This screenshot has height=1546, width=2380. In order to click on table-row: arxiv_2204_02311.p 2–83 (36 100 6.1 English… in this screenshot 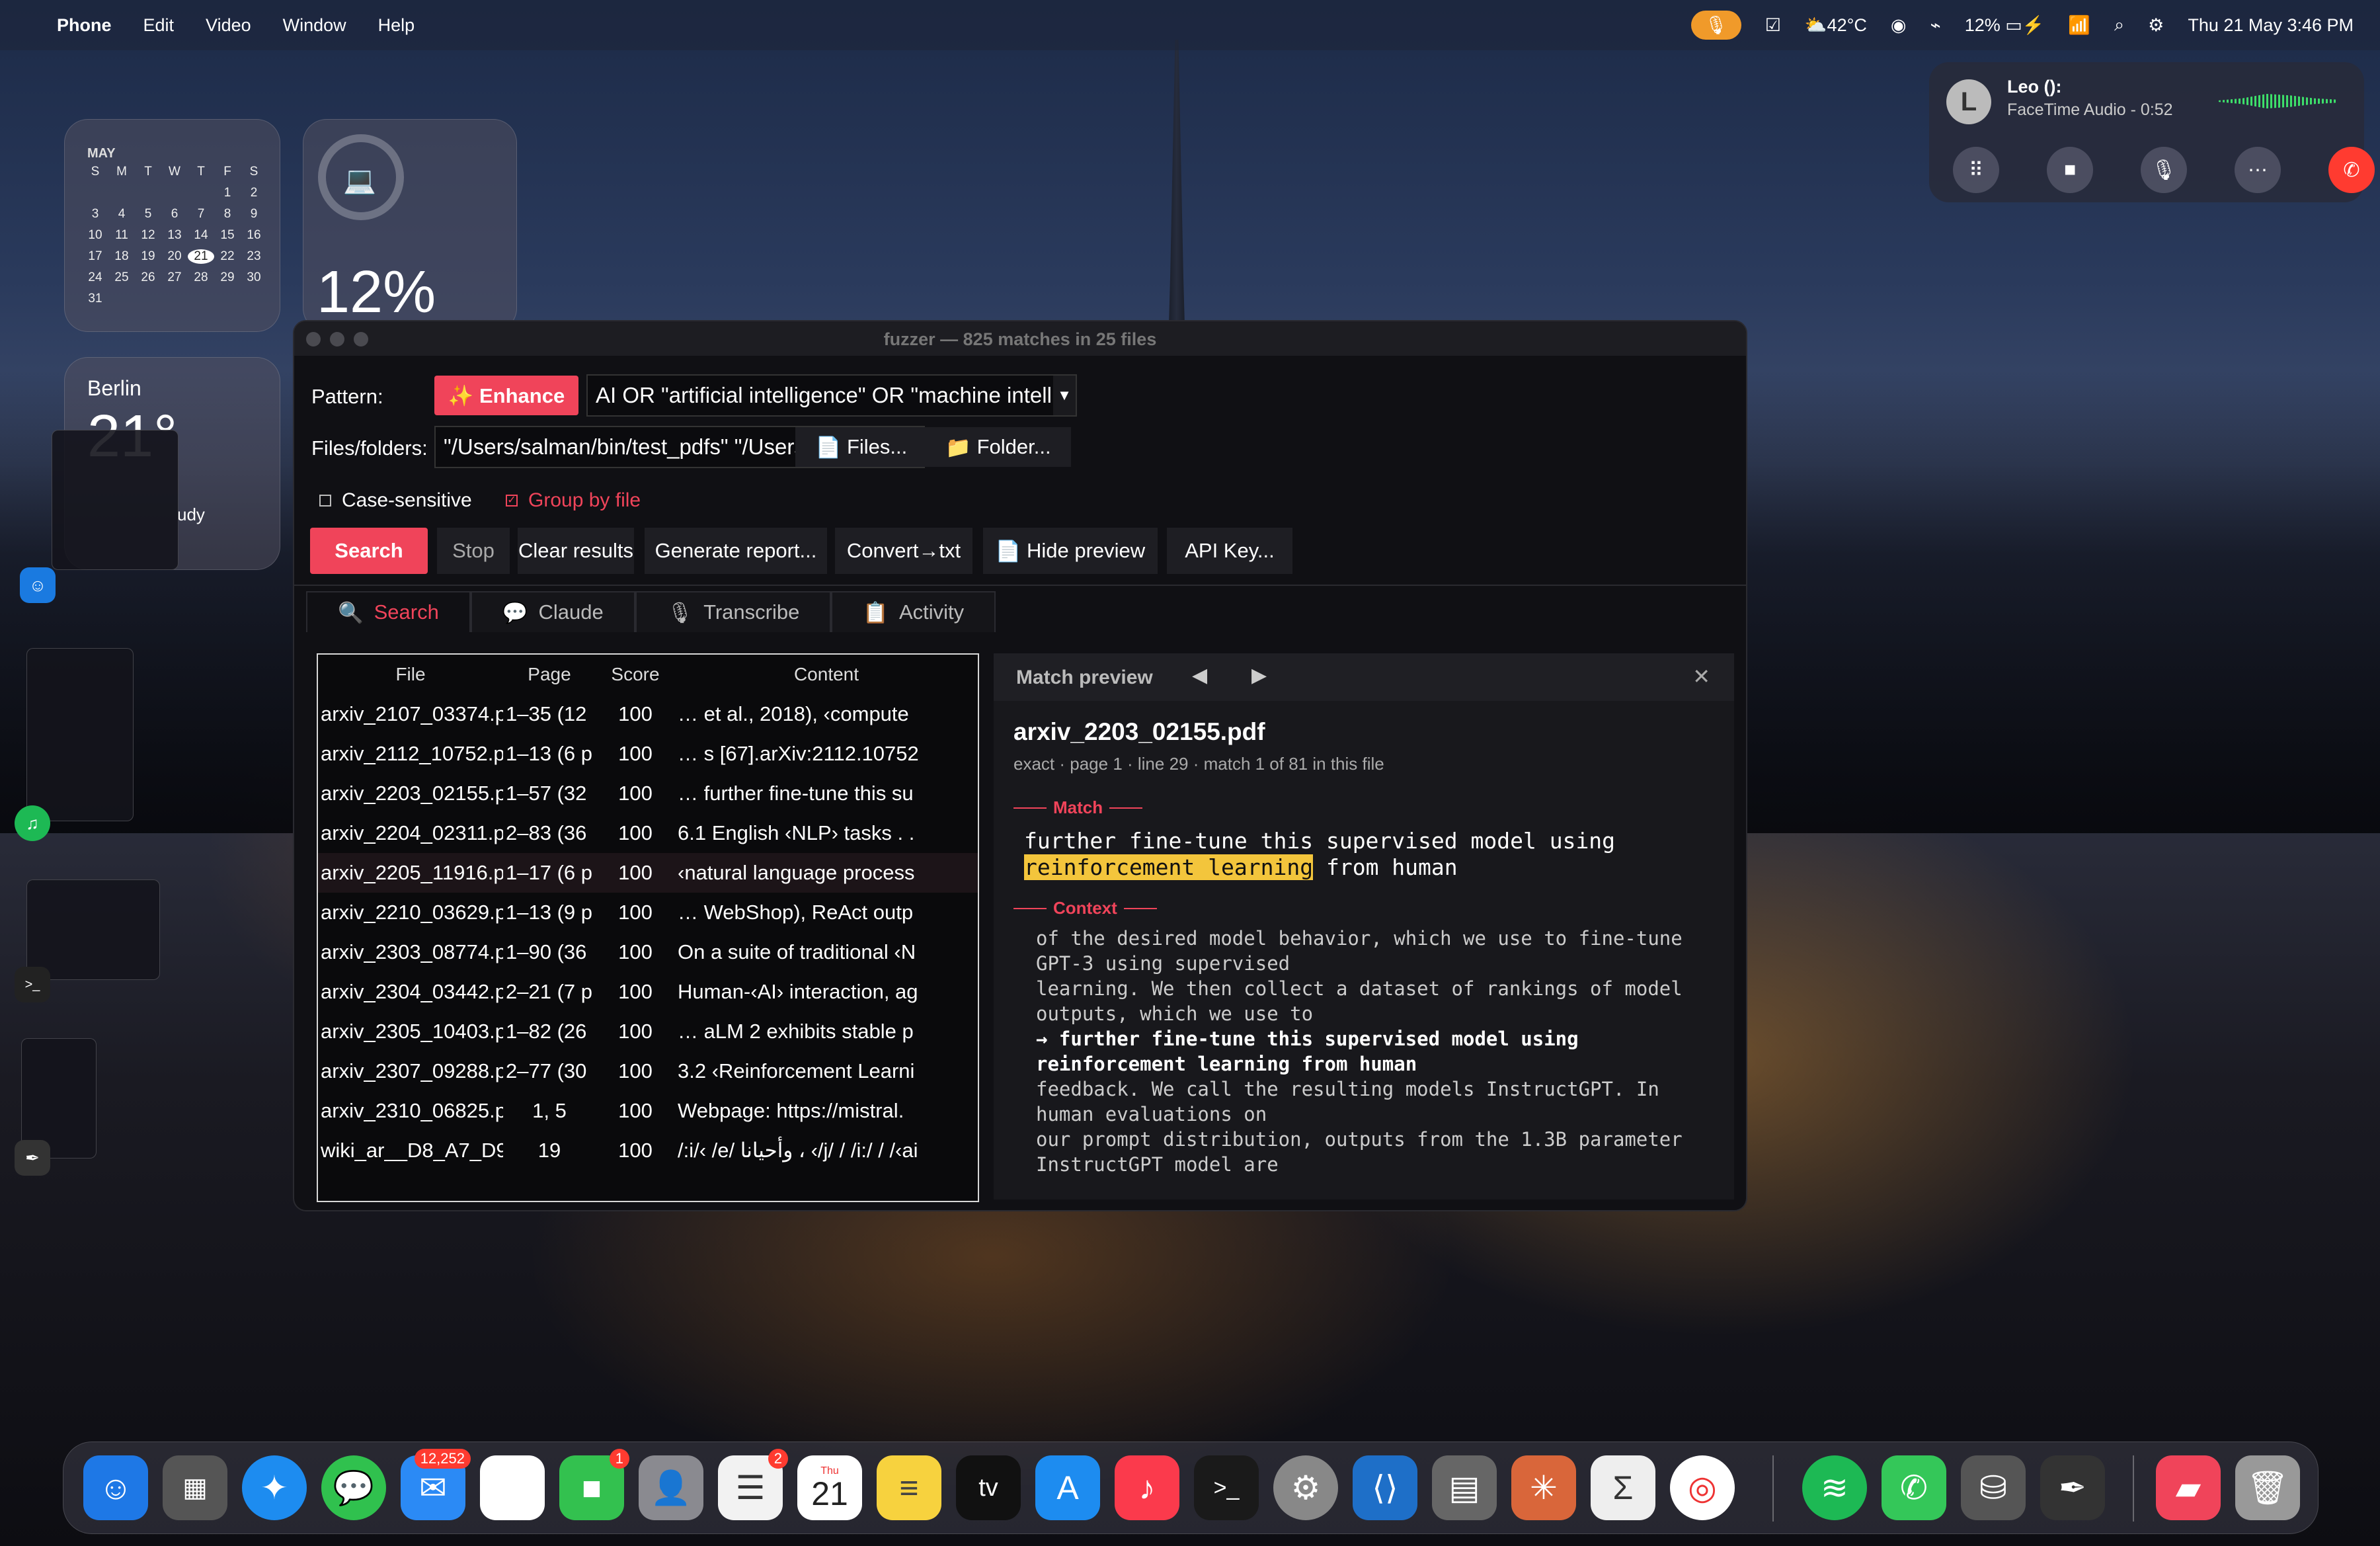, I will do `click(648, 833)`.